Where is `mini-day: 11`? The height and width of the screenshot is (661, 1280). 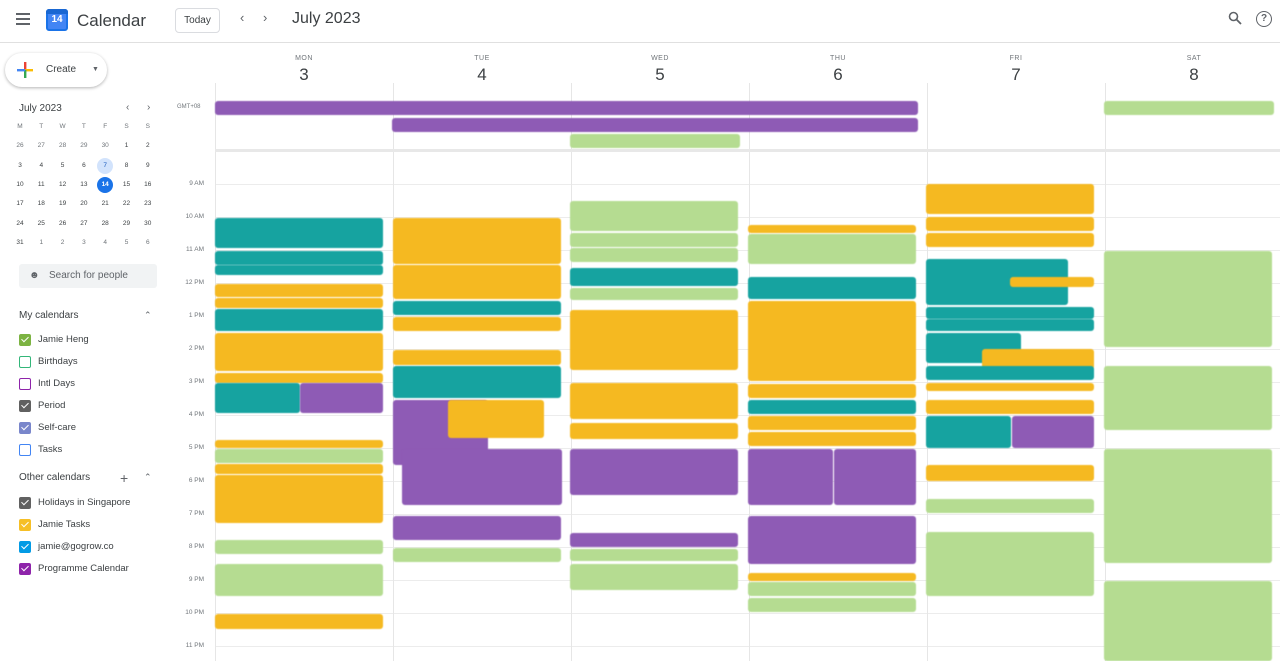
mini-day: 11 is located at coordinates (41, 185).